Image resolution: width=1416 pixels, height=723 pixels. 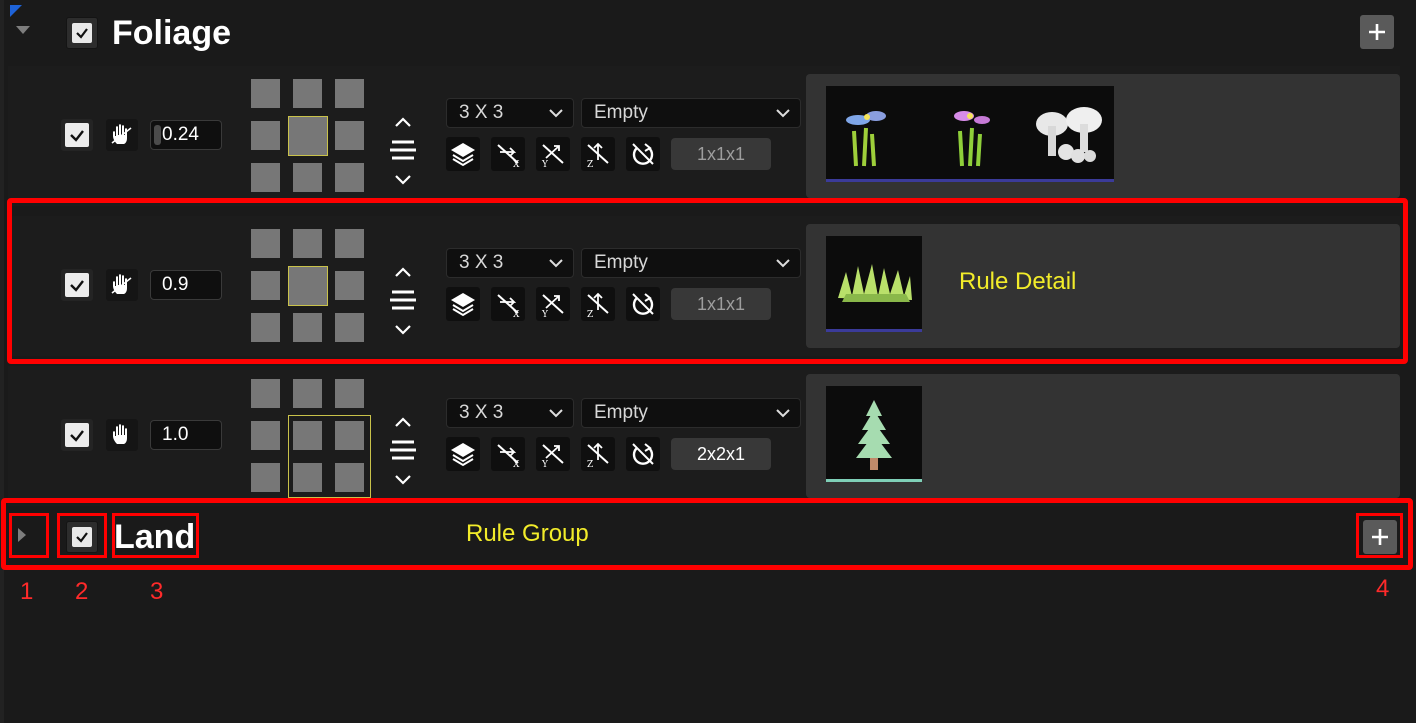 What do you see at coordinates (82, 591) in the screenshot?
I see `marker-label-2: 2` at bounding box center [82, 591].